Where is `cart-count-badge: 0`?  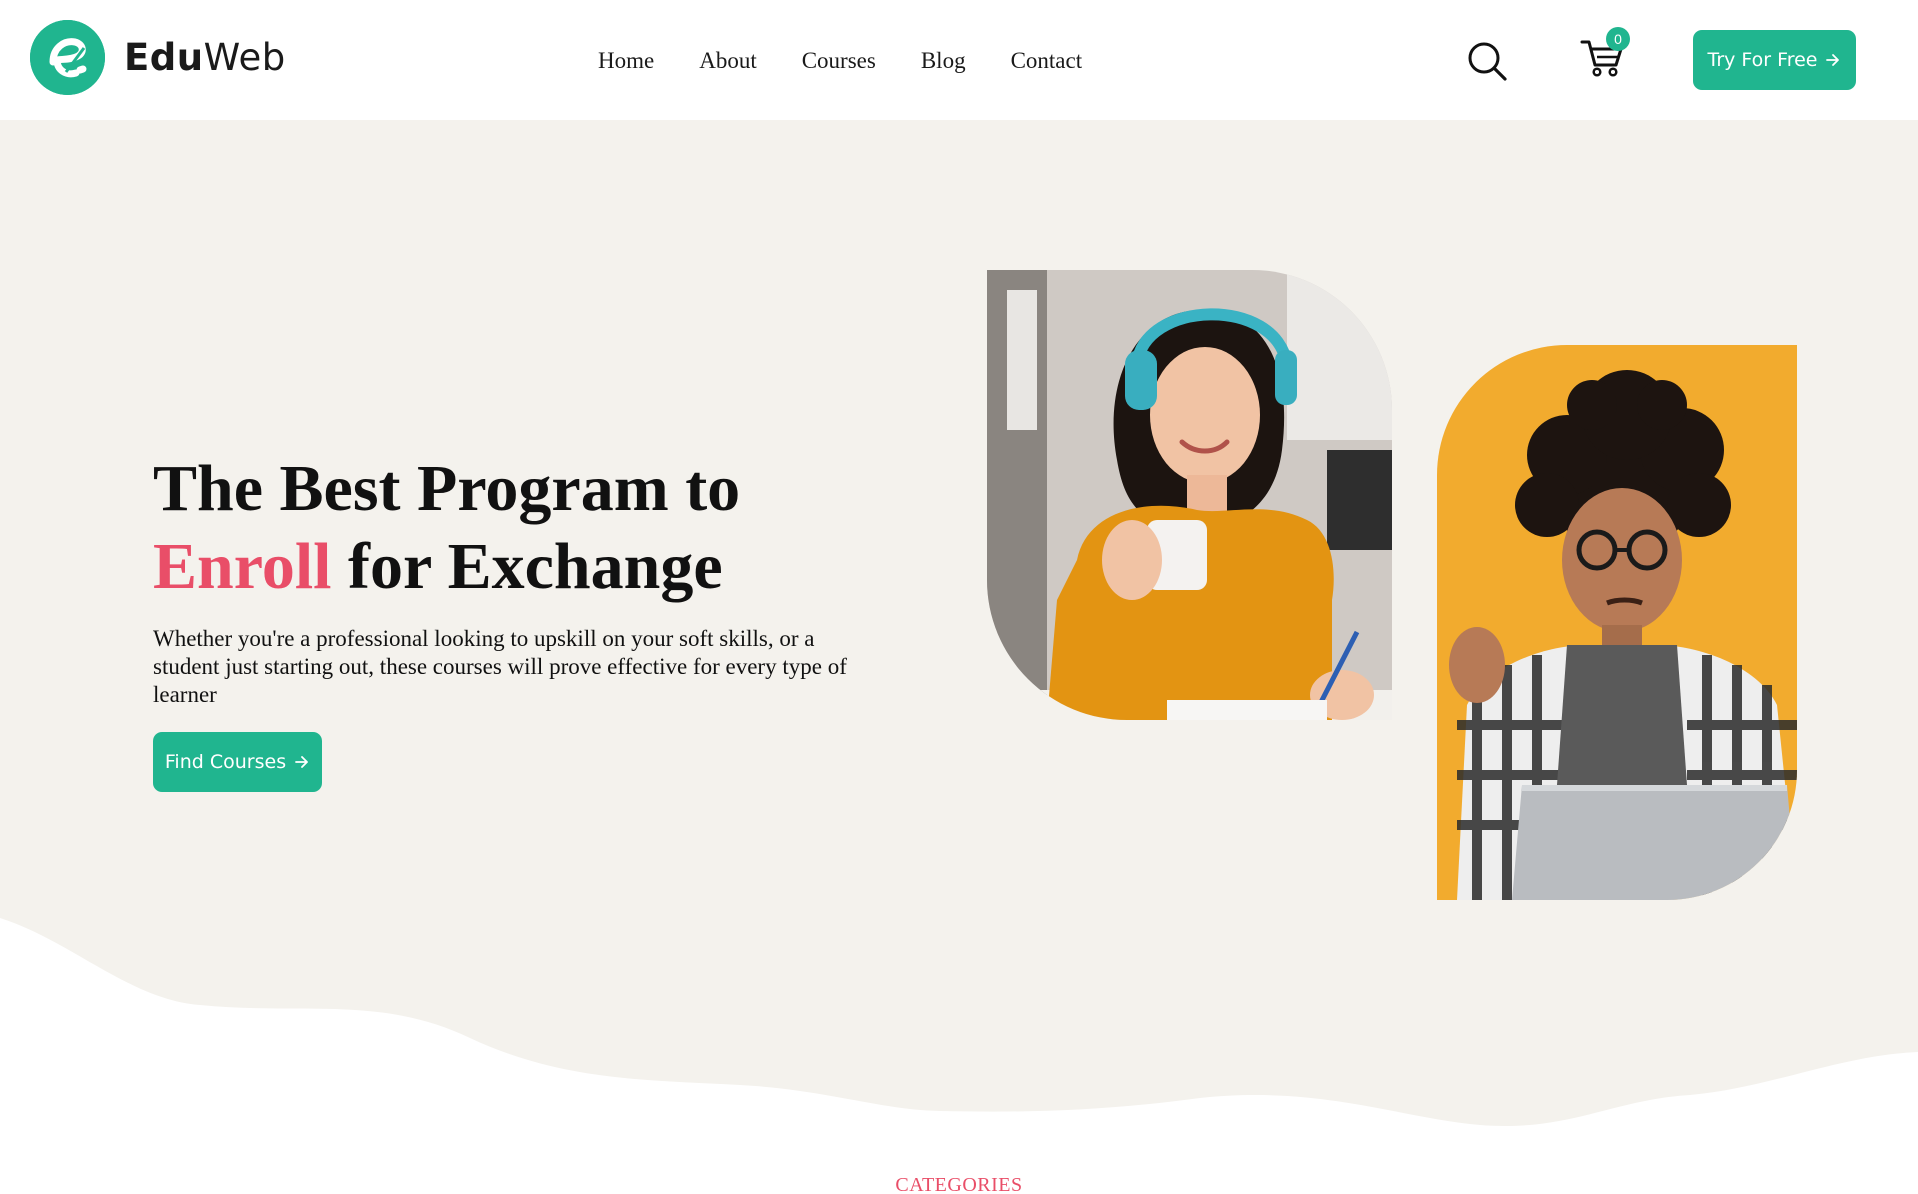
cart-count-badge: 0 is located at coordinates (1618, 39).